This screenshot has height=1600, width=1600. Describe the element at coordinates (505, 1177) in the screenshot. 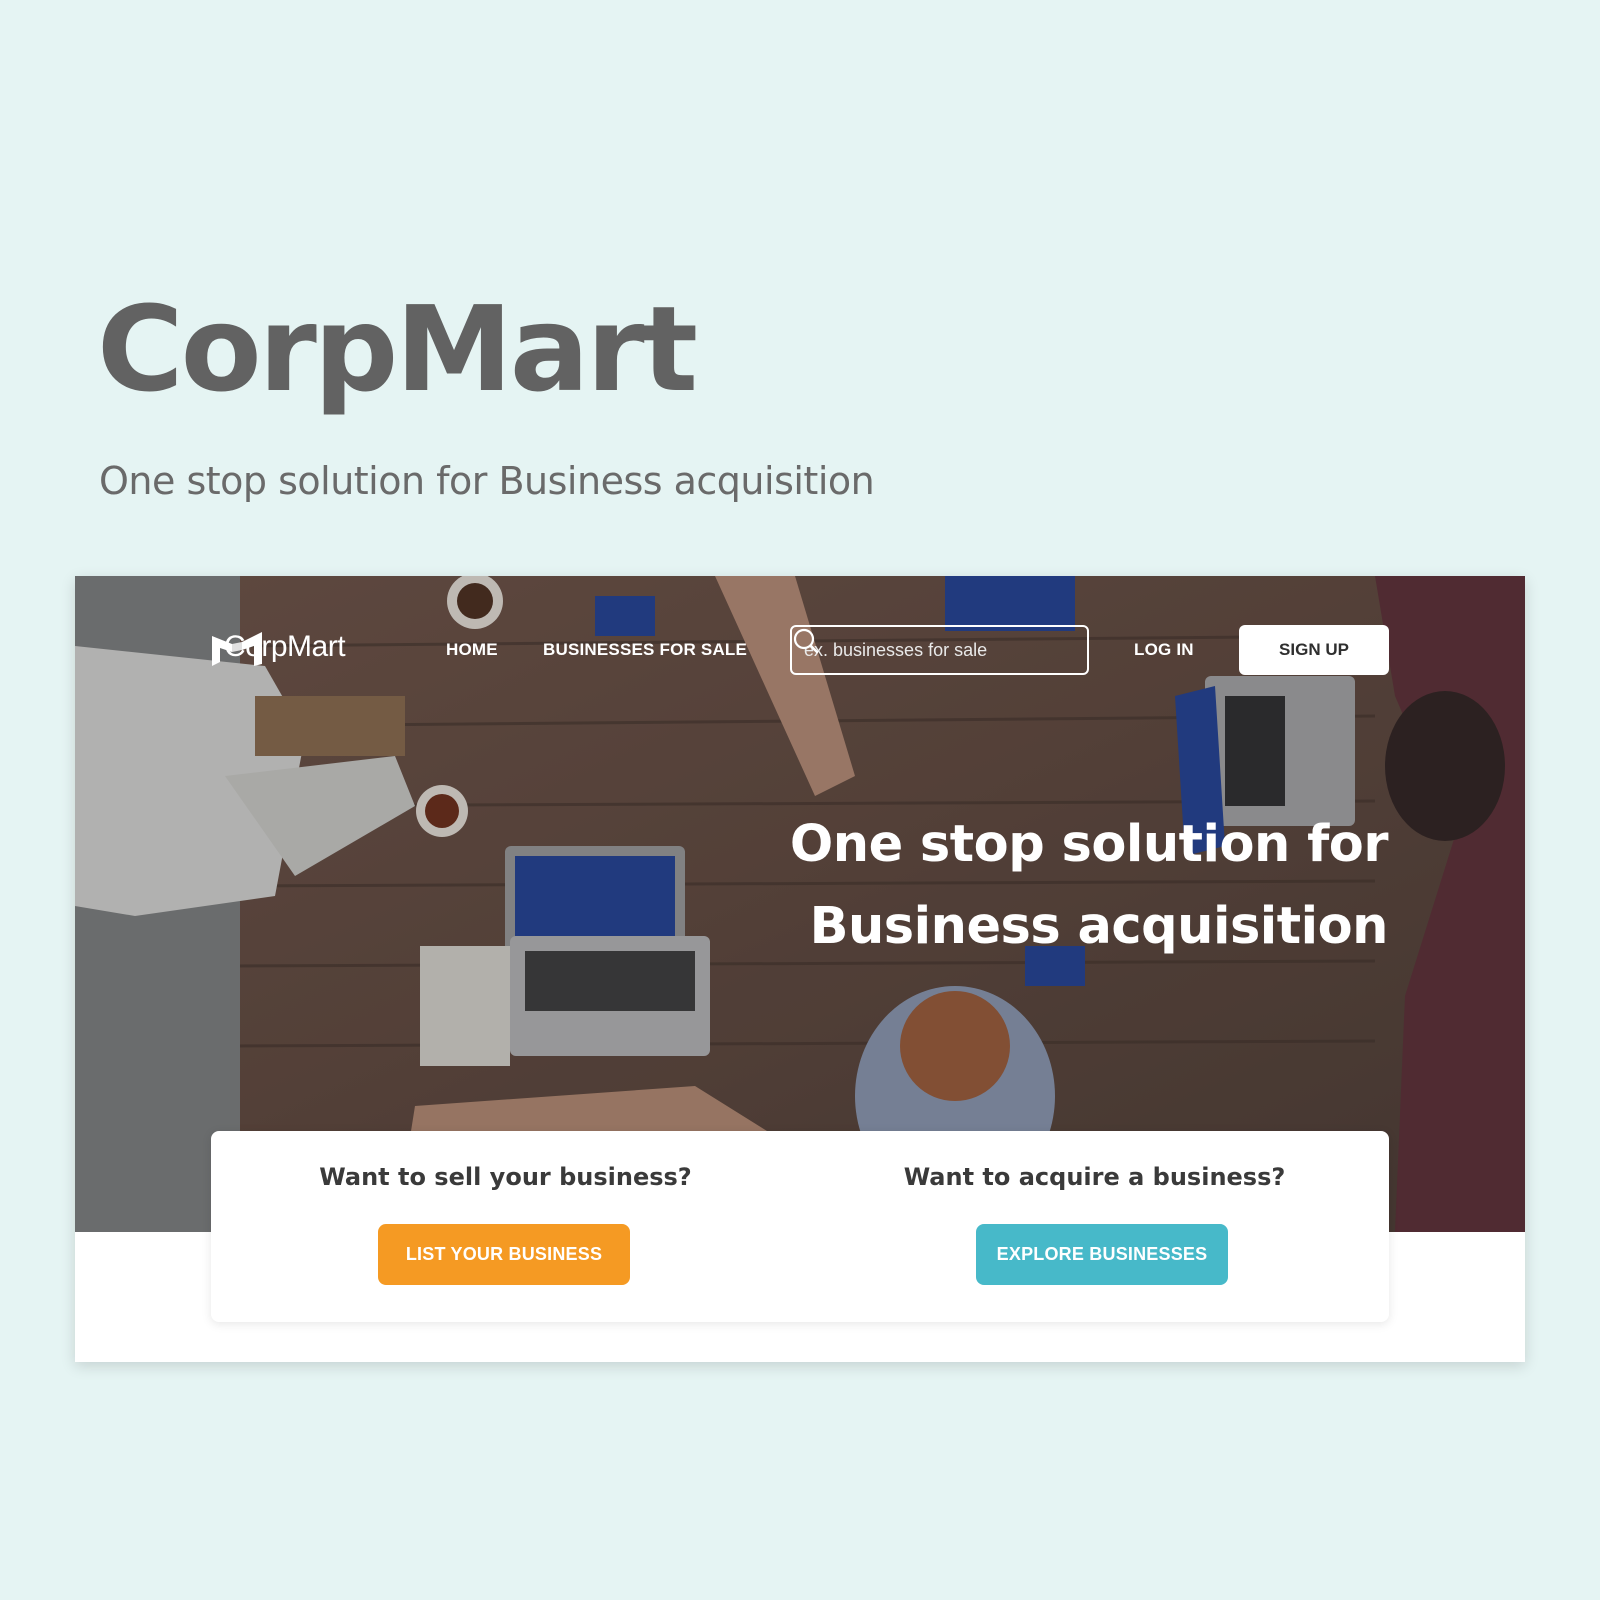

I see `sell-question: Want to sell your business?` at that location.